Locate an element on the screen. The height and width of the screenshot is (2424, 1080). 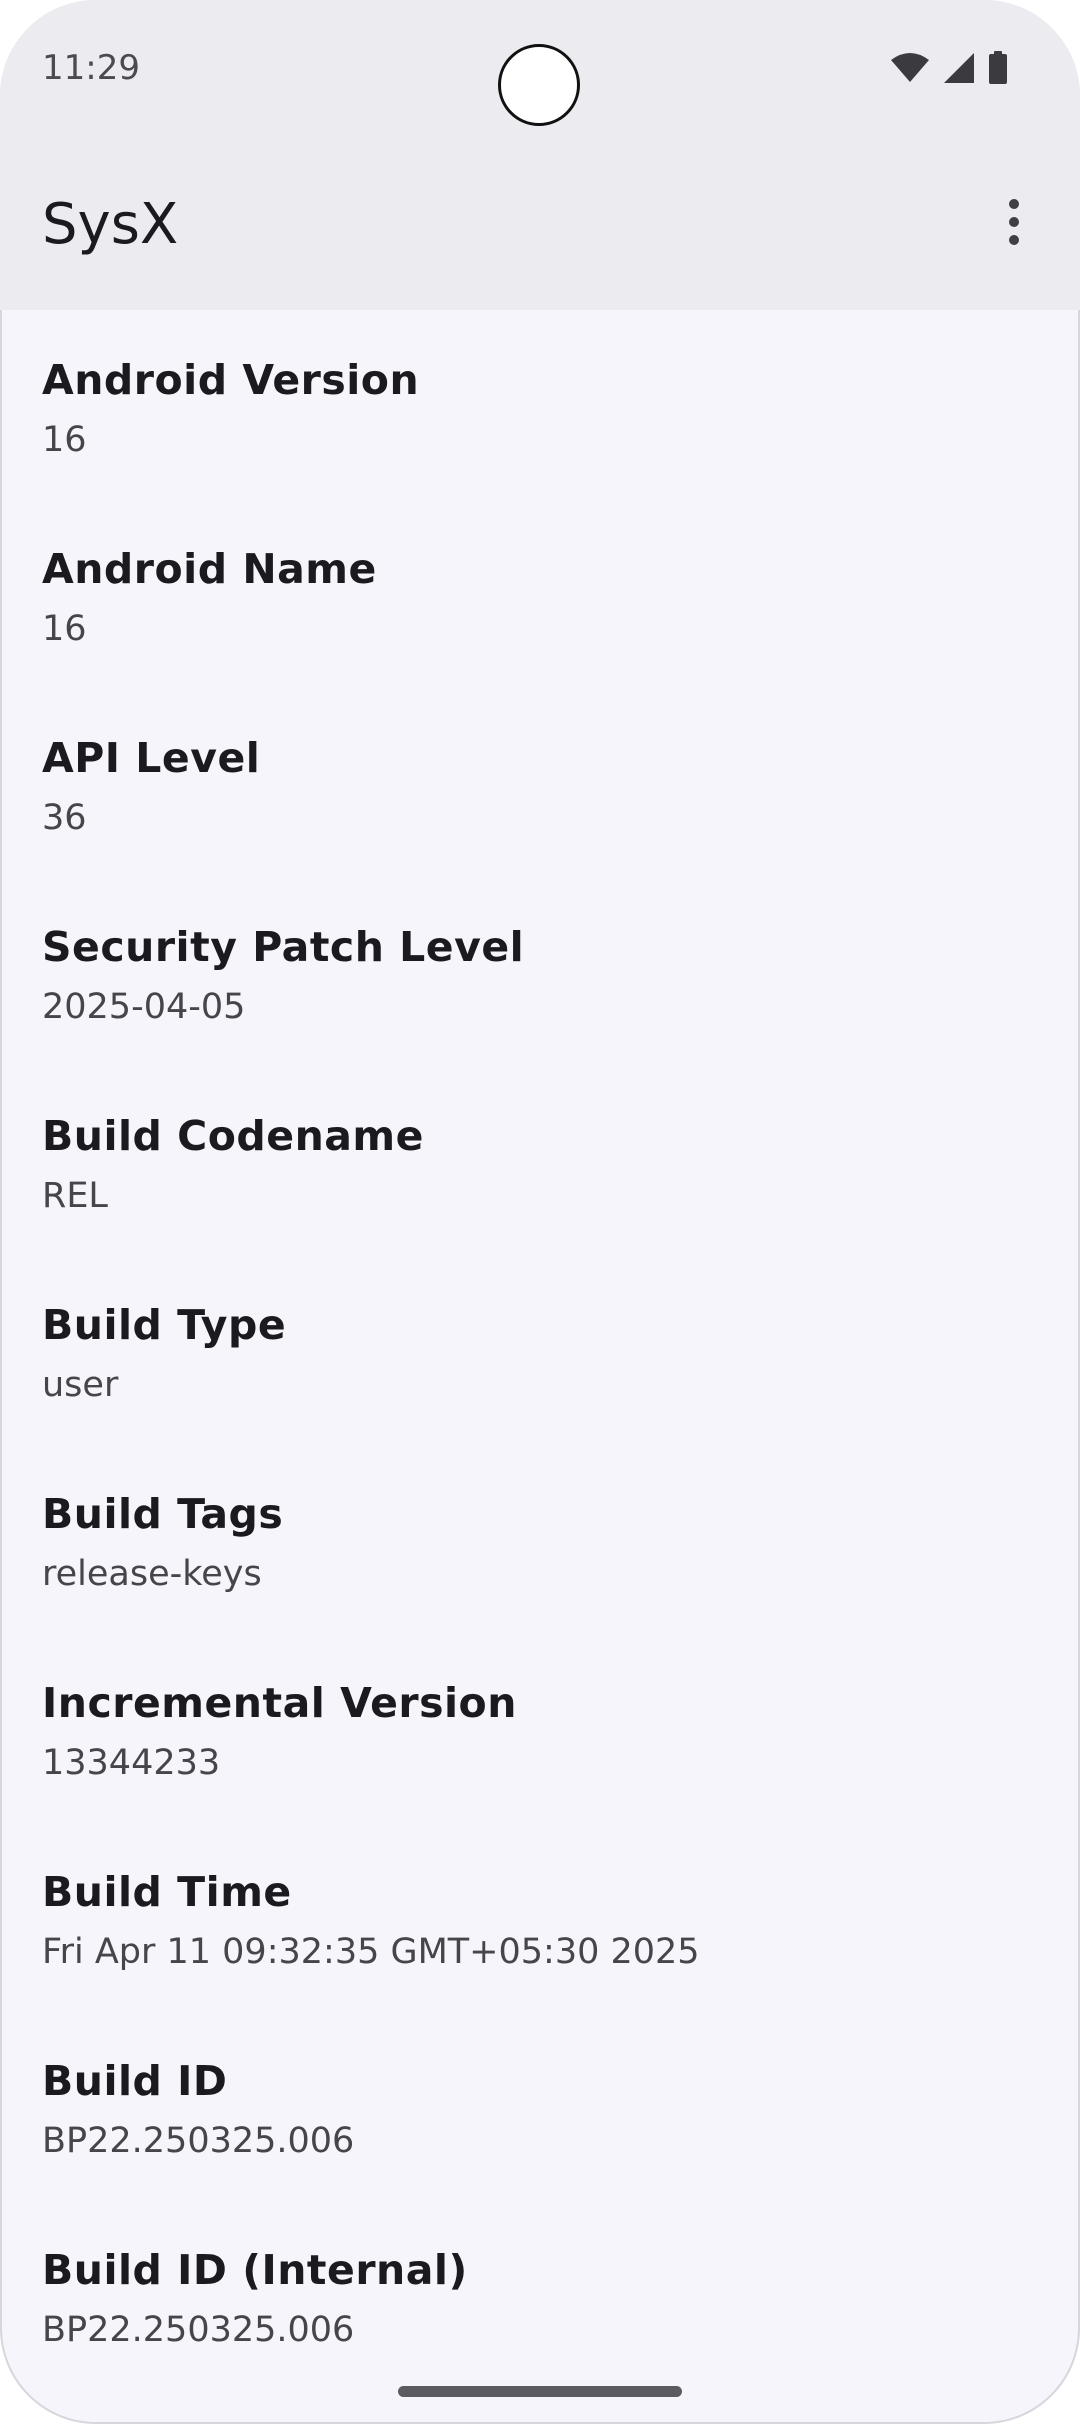
info-value: user is located at coordinates (80, 1385).